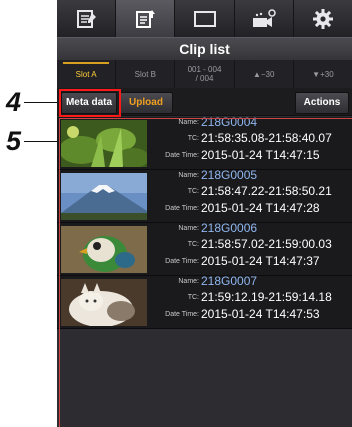 The image size is (352, 427). I want to click on camera-settings-icon, so click(264, 18).